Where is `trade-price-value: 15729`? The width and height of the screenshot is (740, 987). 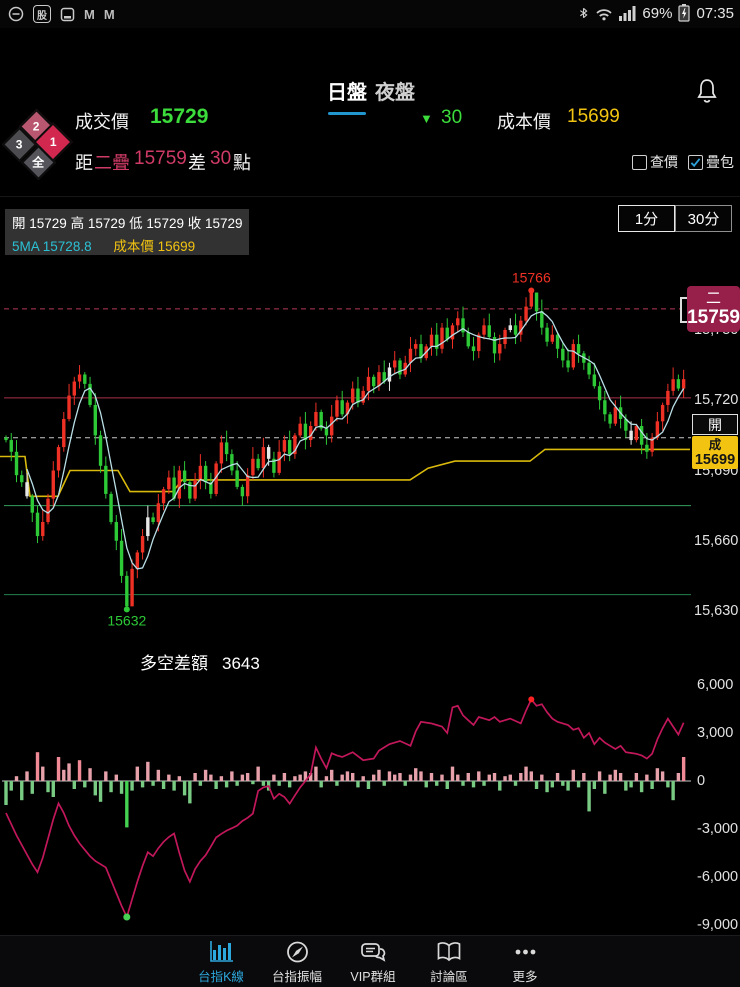
trade-price-value: 15729 is located at coordinates (179, 116).